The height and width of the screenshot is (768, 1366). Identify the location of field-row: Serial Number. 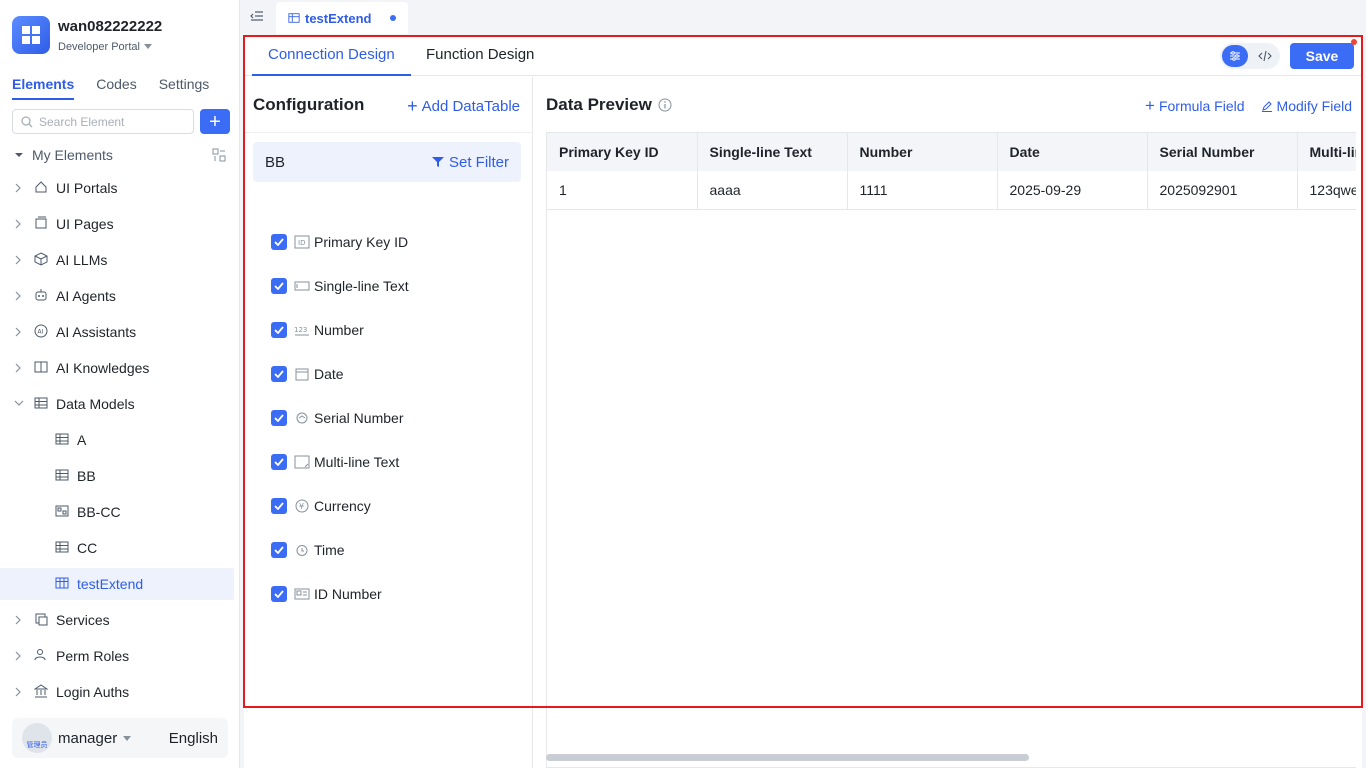
(337, 418).